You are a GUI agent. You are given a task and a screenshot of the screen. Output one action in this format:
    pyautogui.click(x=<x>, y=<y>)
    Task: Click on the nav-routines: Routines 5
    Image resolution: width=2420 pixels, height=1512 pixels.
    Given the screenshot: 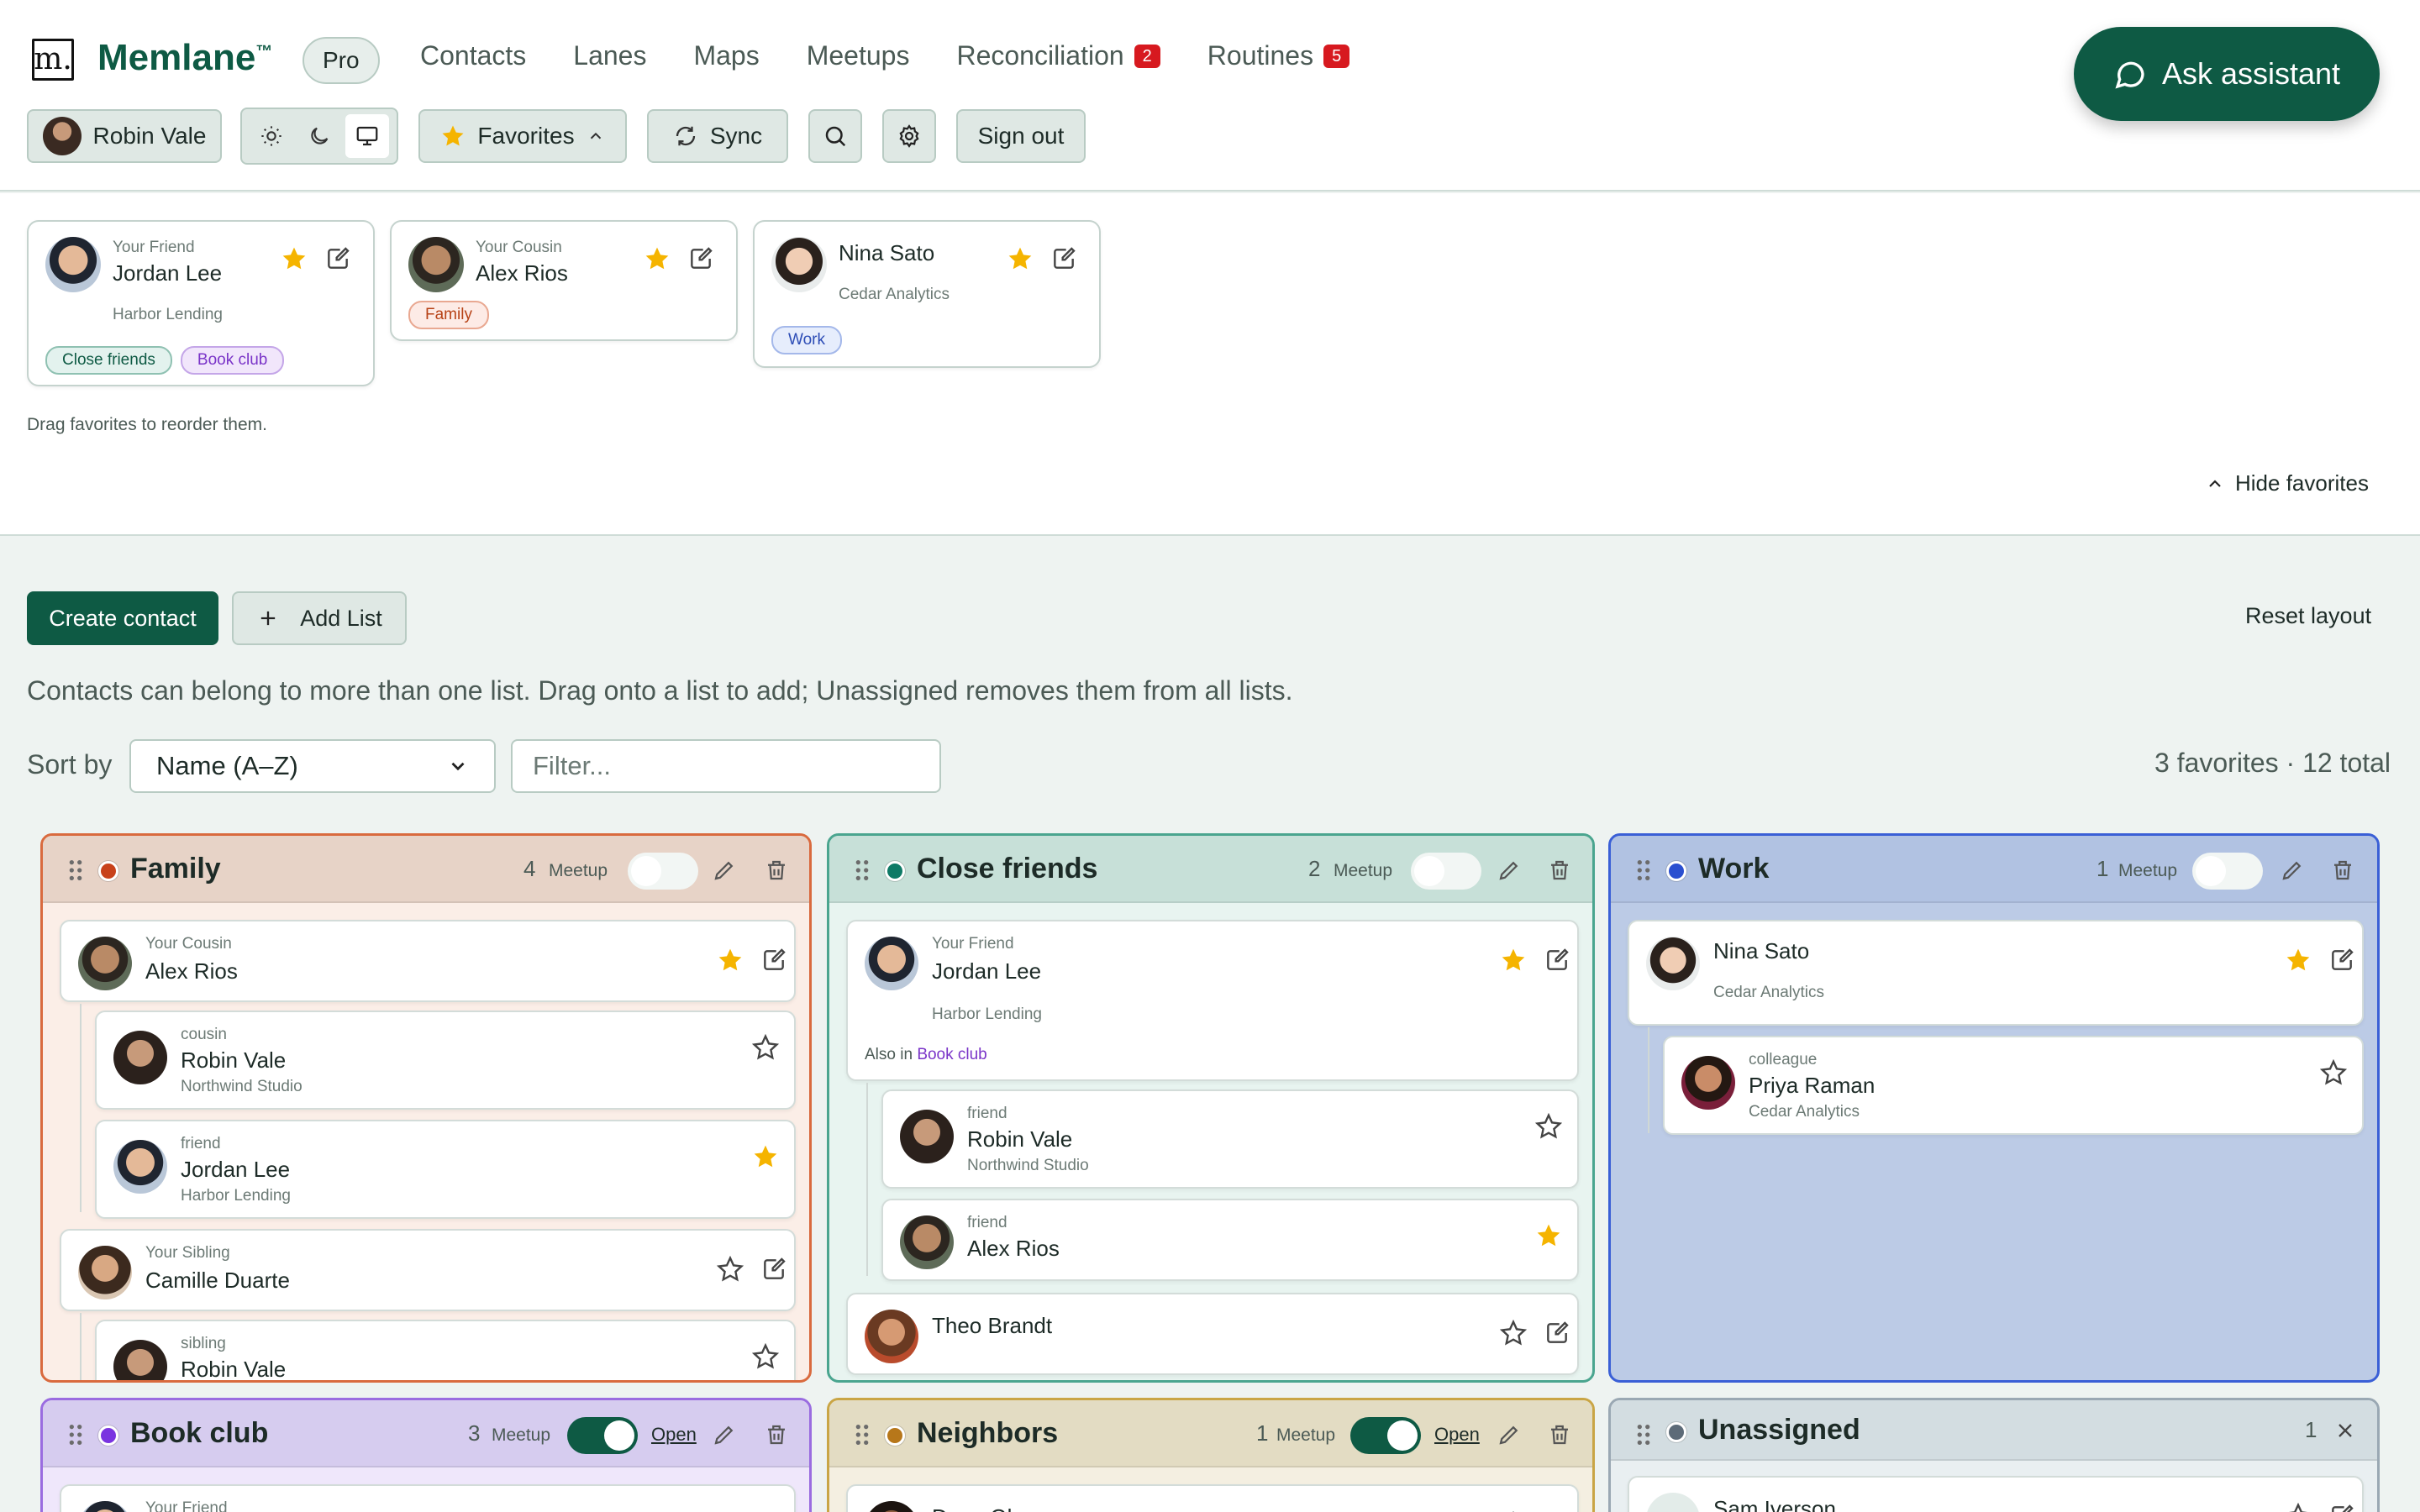 What is the action you would take?
    pyautogui.click(x=1278, y=55)
    